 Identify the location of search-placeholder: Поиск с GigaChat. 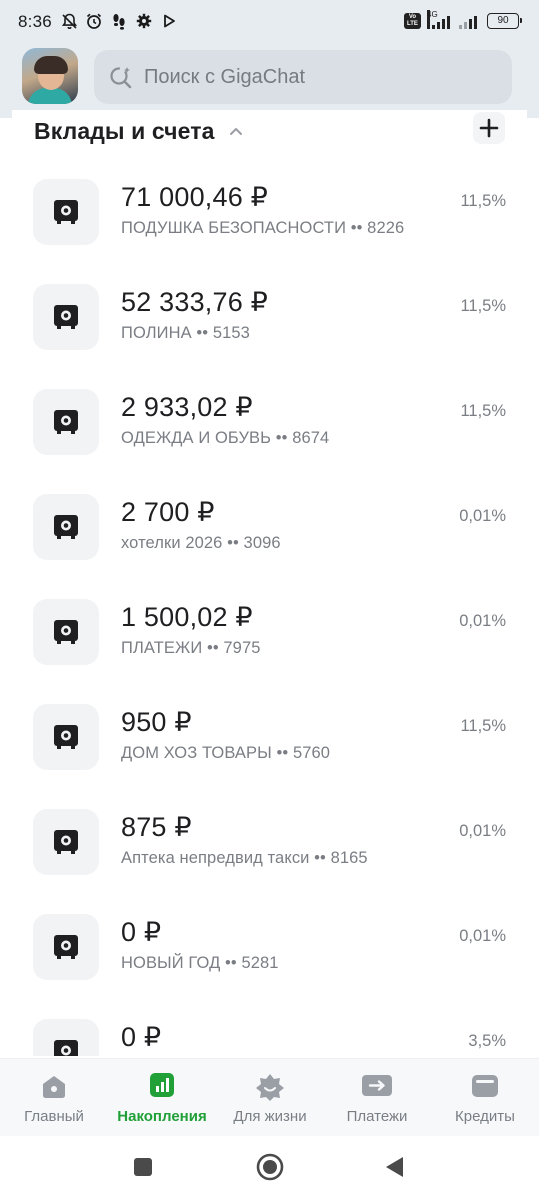
(225, 76).